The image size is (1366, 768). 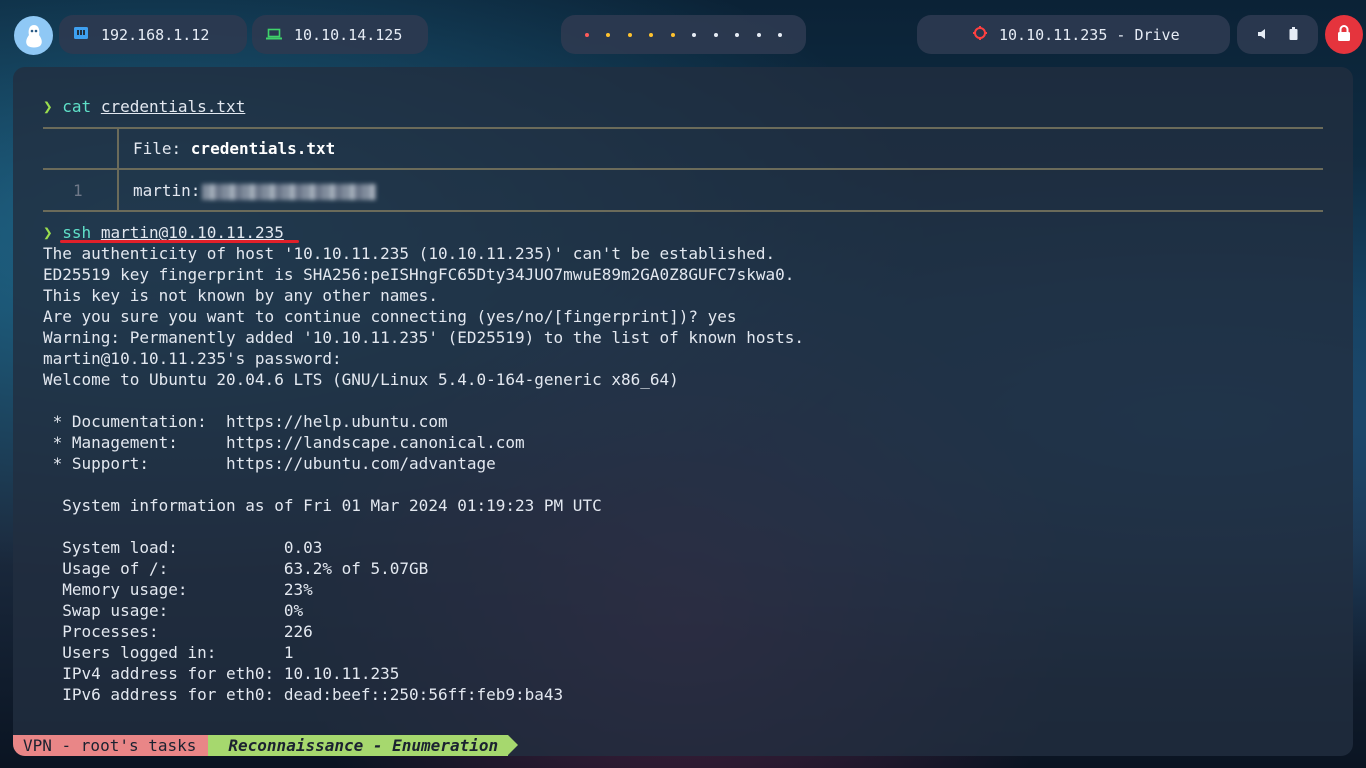 I want to click on output-line: Usage of /: 63.2% of 5.07GB, so click(x=236, y=568).